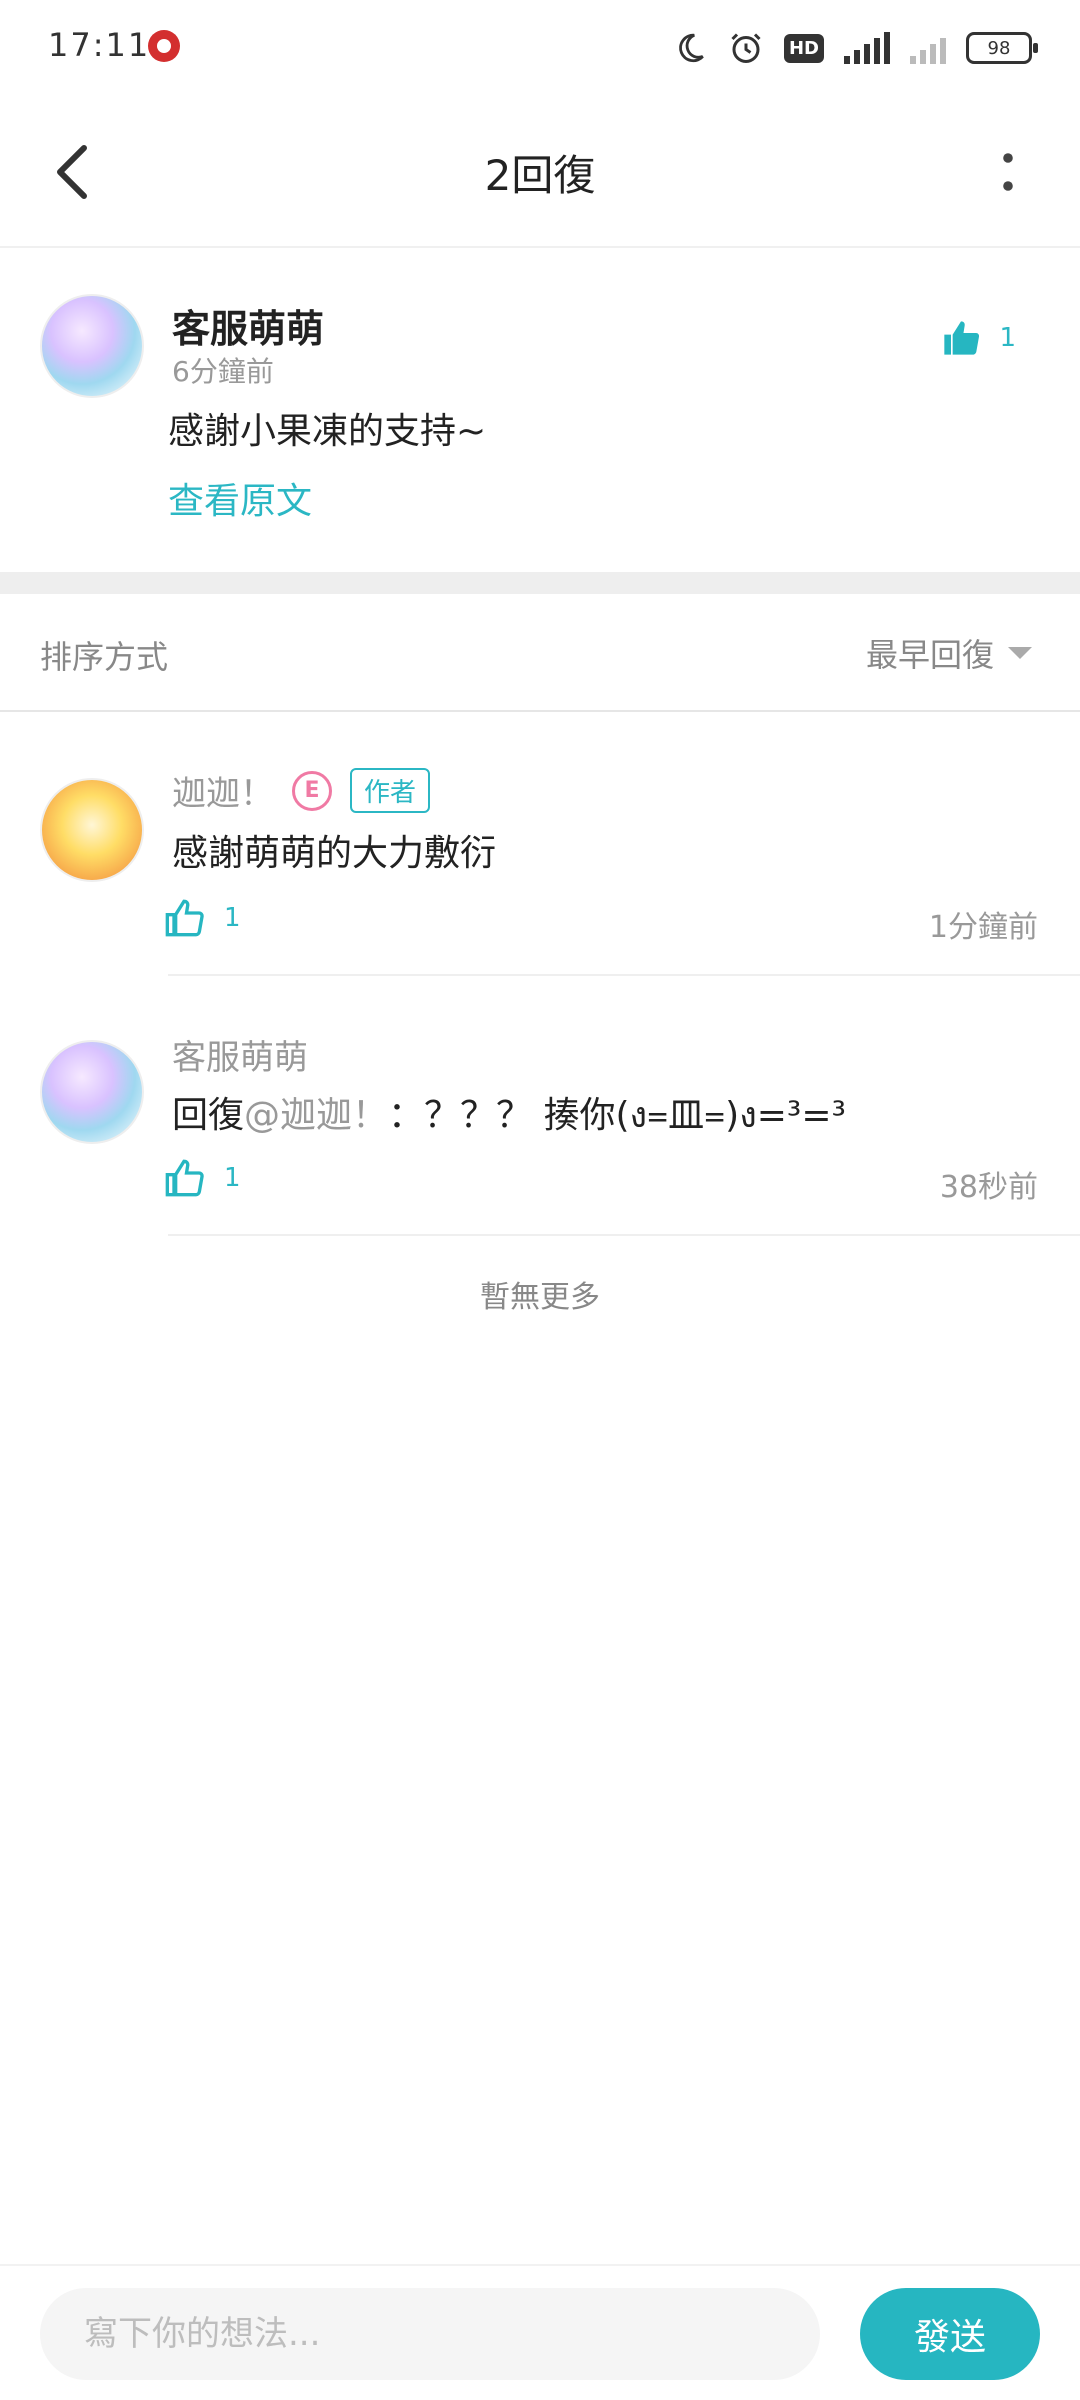  I want to click on more-options-button, so click(1008, 172).